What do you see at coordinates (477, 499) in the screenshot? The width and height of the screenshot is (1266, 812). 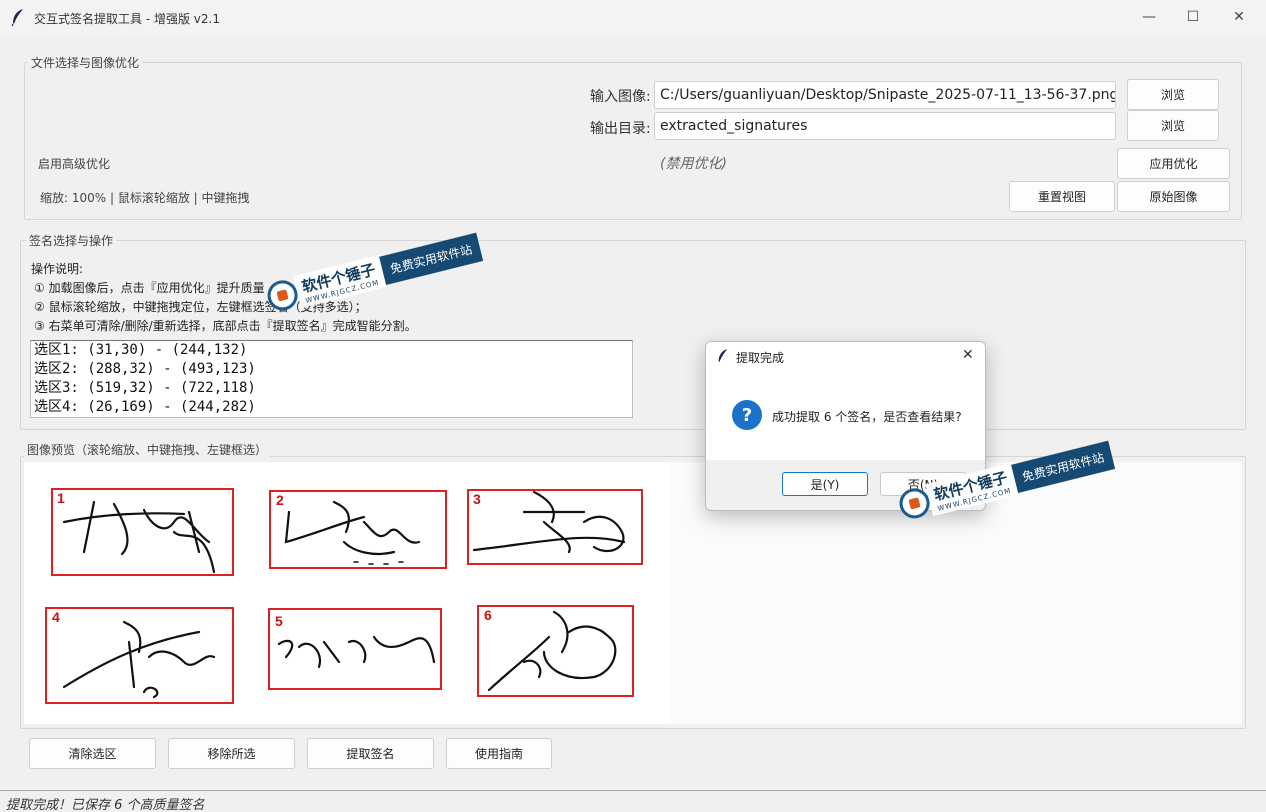 I see `box-number-3: 3` at bounding box center [477, 499].